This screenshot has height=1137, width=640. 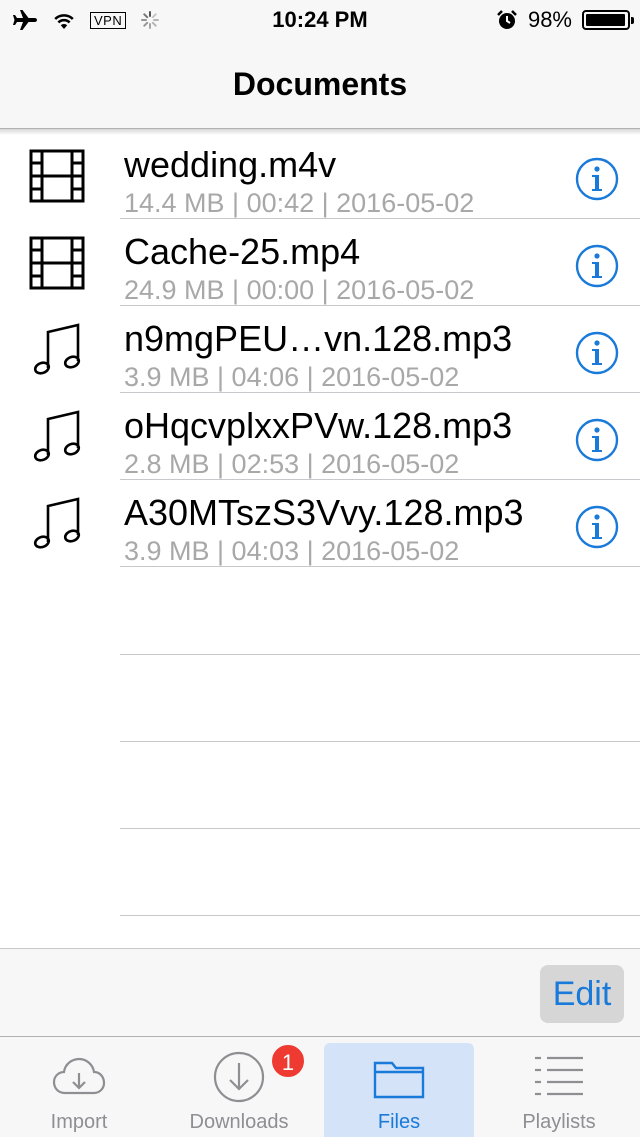 I want to click on status-right: 98%, so click(x=565, y=20).